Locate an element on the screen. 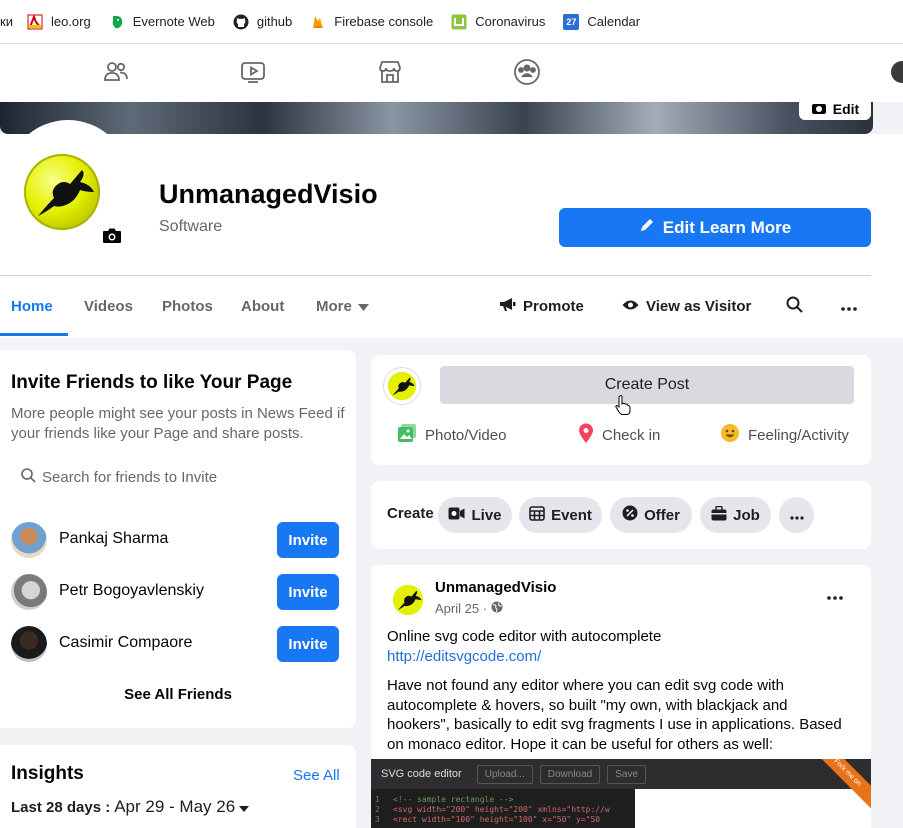 The width and height of the screenshot is (903, 828). search-icon is located at coordinates (794, 306).